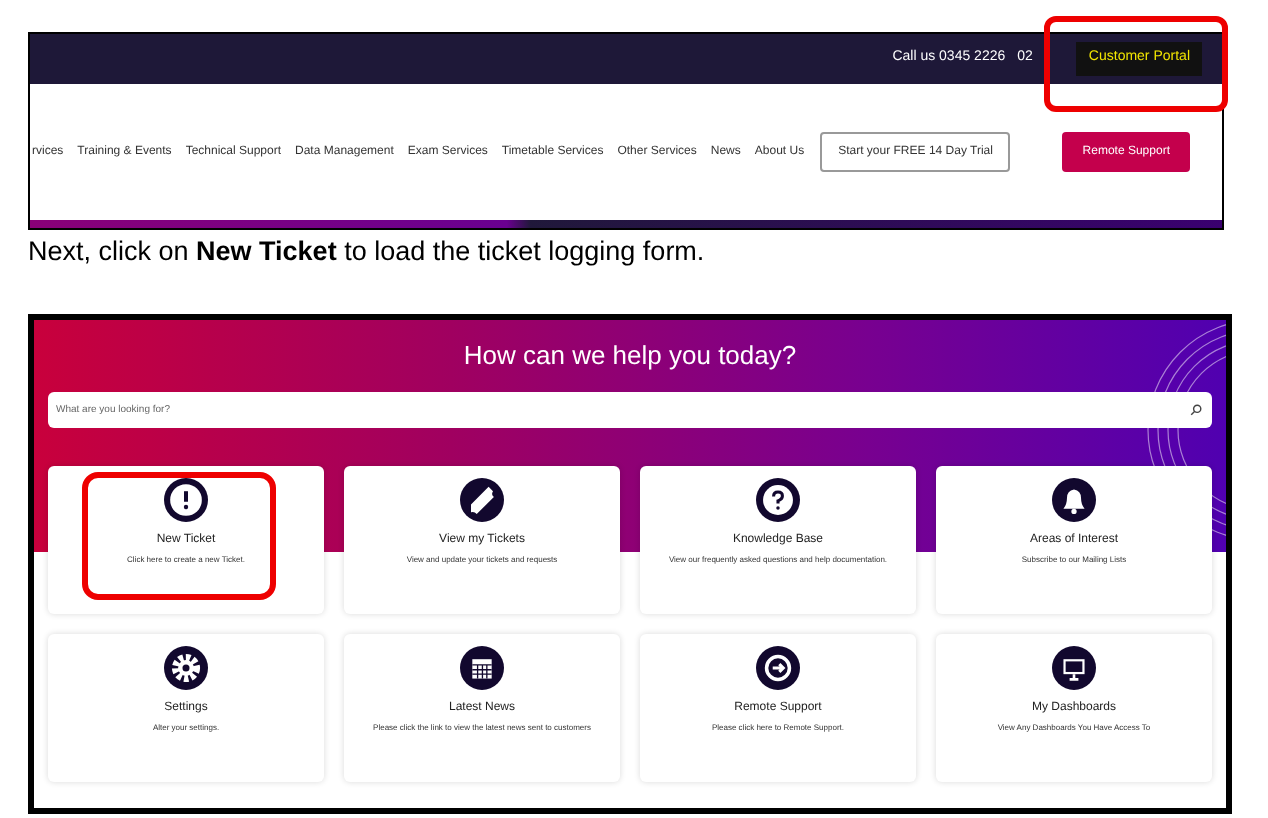 This screenshot has height=818, width=1268. Describe the element at coordinates (1074, 668) in the screenshot. I see `monitor-icon` at that location.